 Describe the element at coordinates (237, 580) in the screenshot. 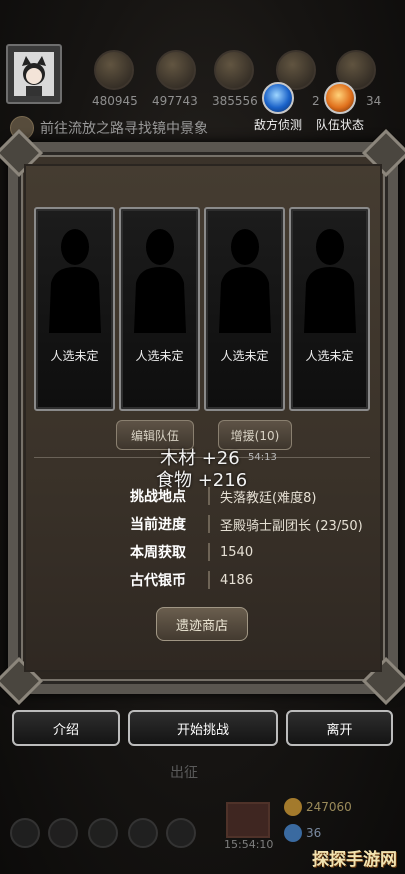

I see `info-value: 4186` at that location.